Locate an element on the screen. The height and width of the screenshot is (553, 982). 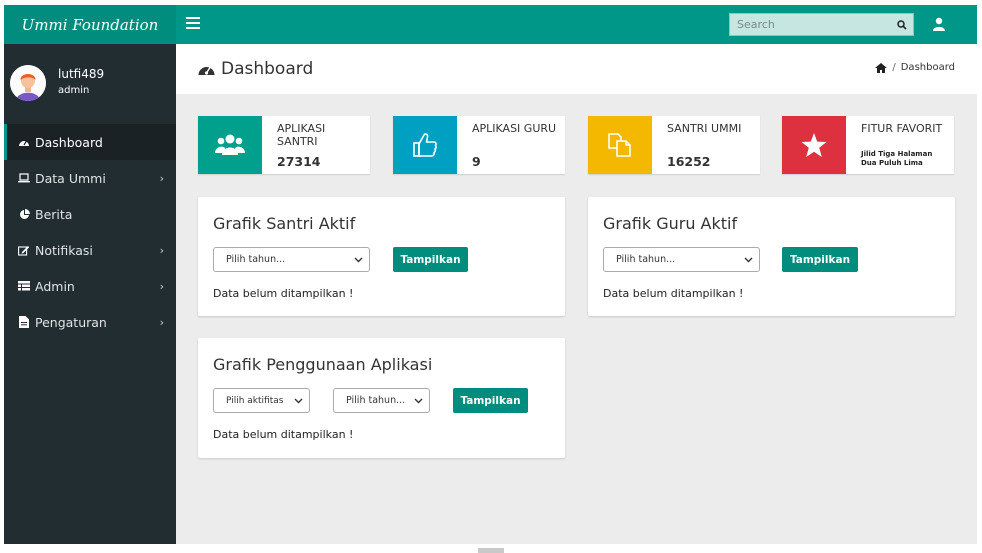
thumbs-up-icon is located at coordinates (425, 145).